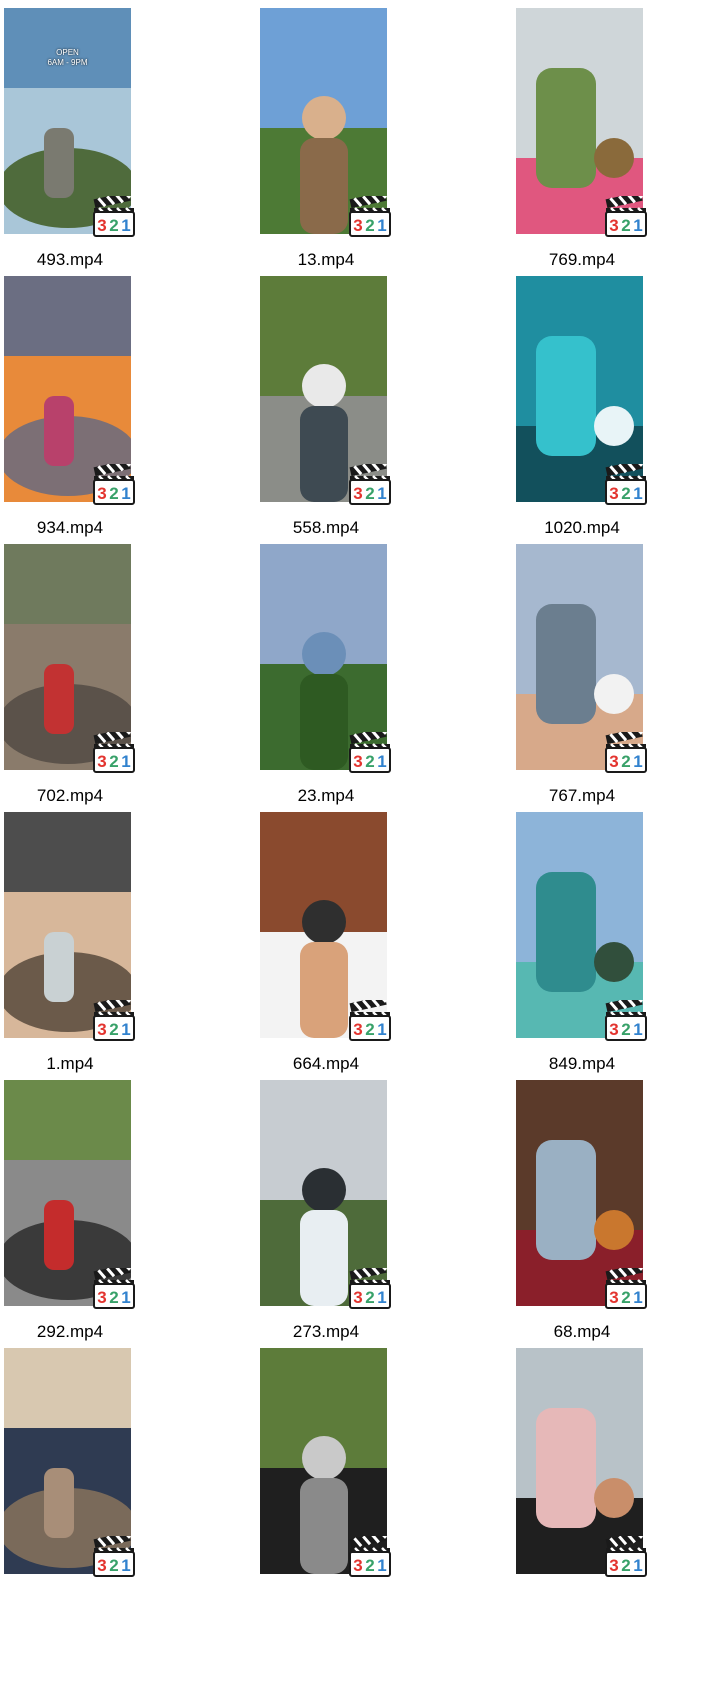  What do you see at coordinates (582, 1332) in the screenshot?
I see `file-name-label: 68.mp4` at bounding box center [582, 1332].